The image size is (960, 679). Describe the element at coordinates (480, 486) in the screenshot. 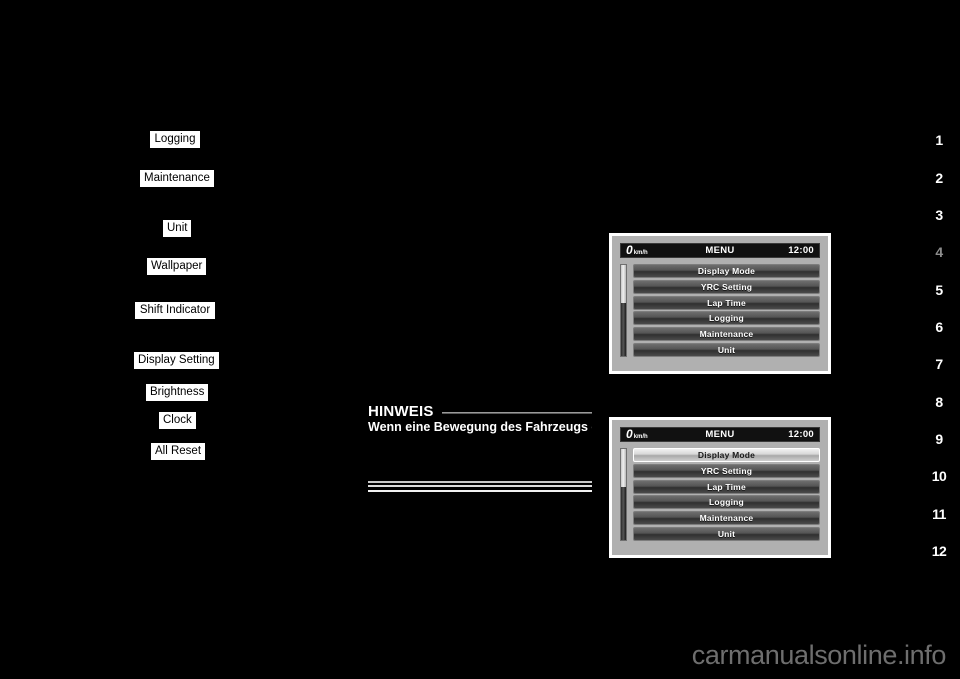

I see `note-footer-rules` at that location.